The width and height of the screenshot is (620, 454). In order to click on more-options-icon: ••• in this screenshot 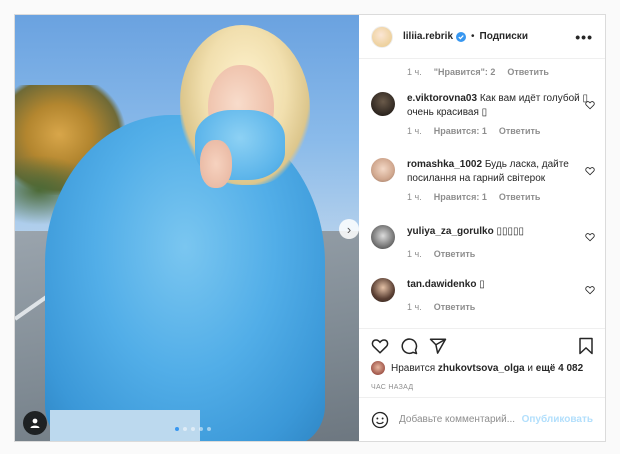, I will do `click(584, 37)`.